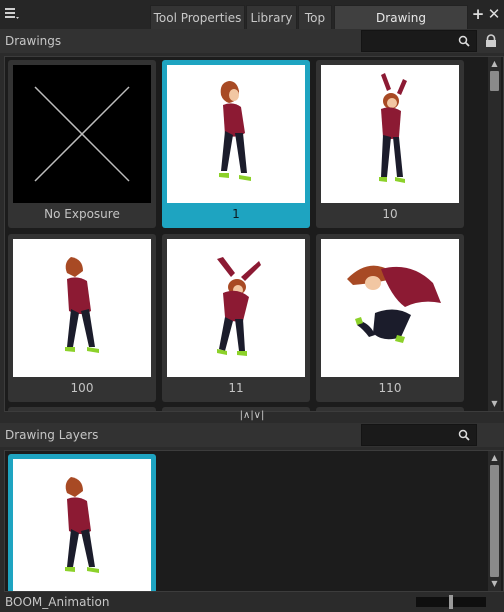 Image resolution: width=504 pixels, height=612 pixels. What do you see at coordinates (82, 134) in the screenshot?
I see `no-exposure-image` at bounding box center [82, 134].